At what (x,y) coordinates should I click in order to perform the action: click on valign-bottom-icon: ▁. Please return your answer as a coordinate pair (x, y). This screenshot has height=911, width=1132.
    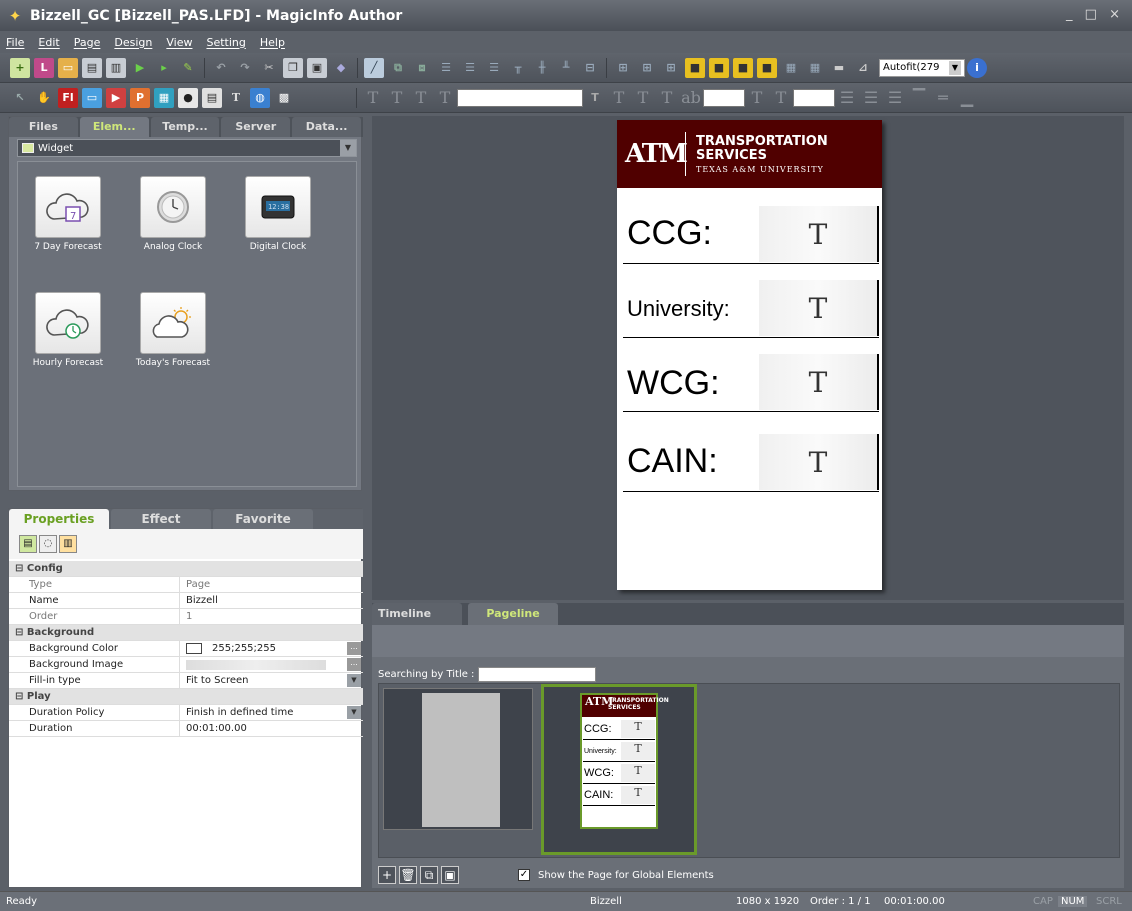
    Looking at the image, I should click on (967, 98).